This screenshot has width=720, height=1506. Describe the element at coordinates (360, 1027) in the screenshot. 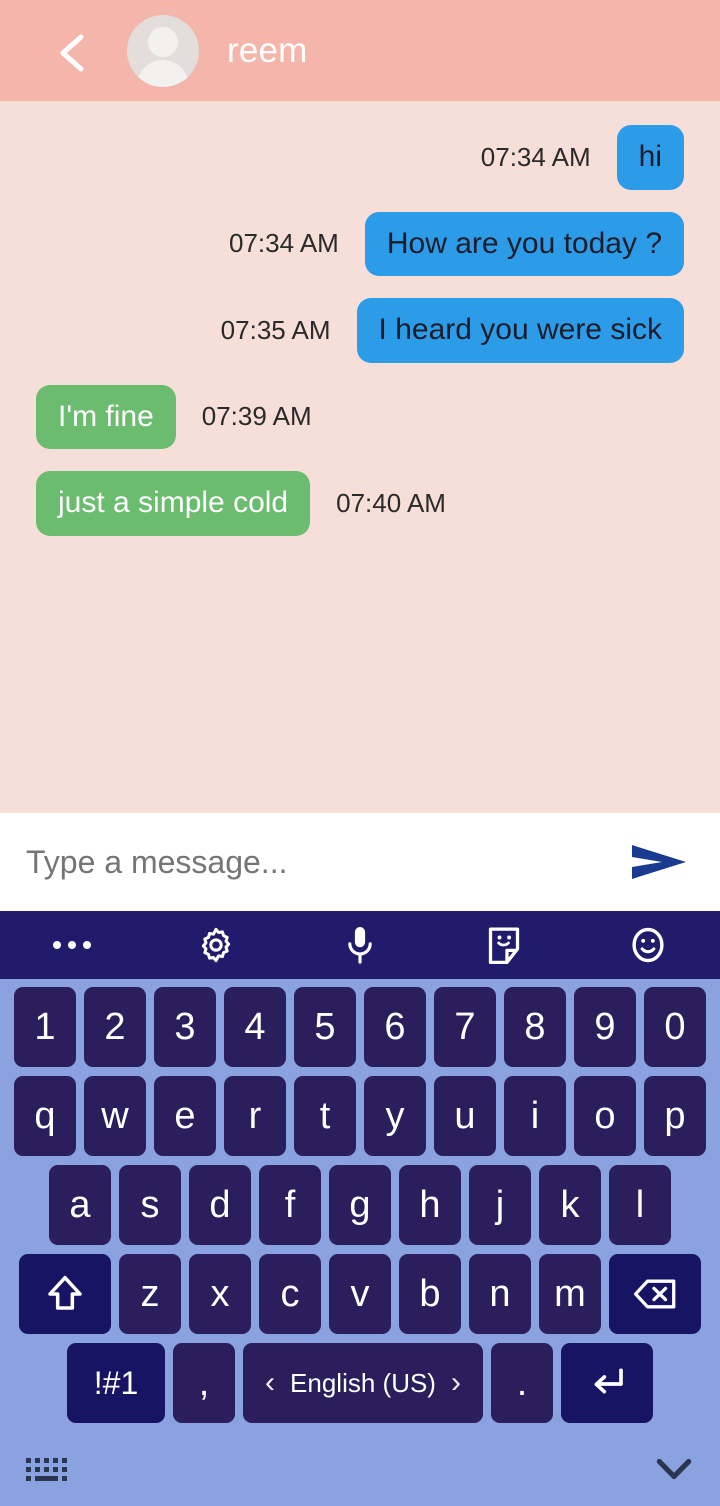

I see `keyboard-row-numbers: 1 2 3 4 5 6 7 8 9 0` at that location.